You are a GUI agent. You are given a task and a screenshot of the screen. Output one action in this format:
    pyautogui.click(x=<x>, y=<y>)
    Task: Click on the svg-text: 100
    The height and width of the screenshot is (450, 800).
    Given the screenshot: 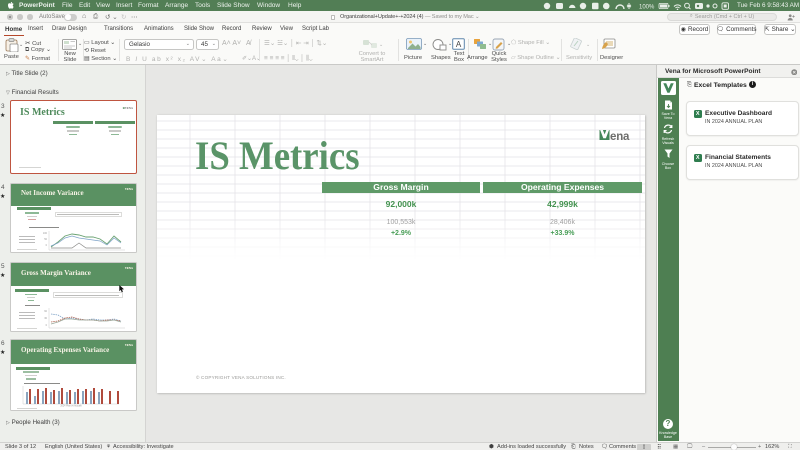 What is the action you would take?
    pyautogui.click(x=45, y=233)
    